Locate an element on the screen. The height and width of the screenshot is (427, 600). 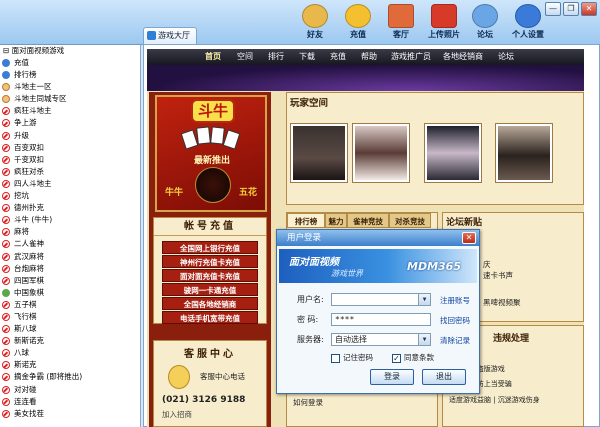
nav-recharge: 充值 is located at coordinates (338, 57).